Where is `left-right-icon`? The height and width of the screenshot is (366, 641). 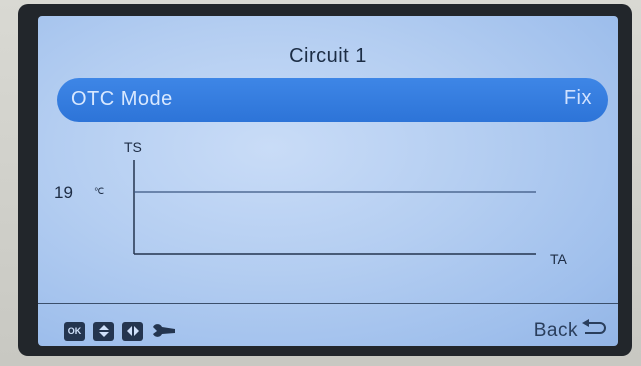 left-right-icon is located at coordinates (132, 331).